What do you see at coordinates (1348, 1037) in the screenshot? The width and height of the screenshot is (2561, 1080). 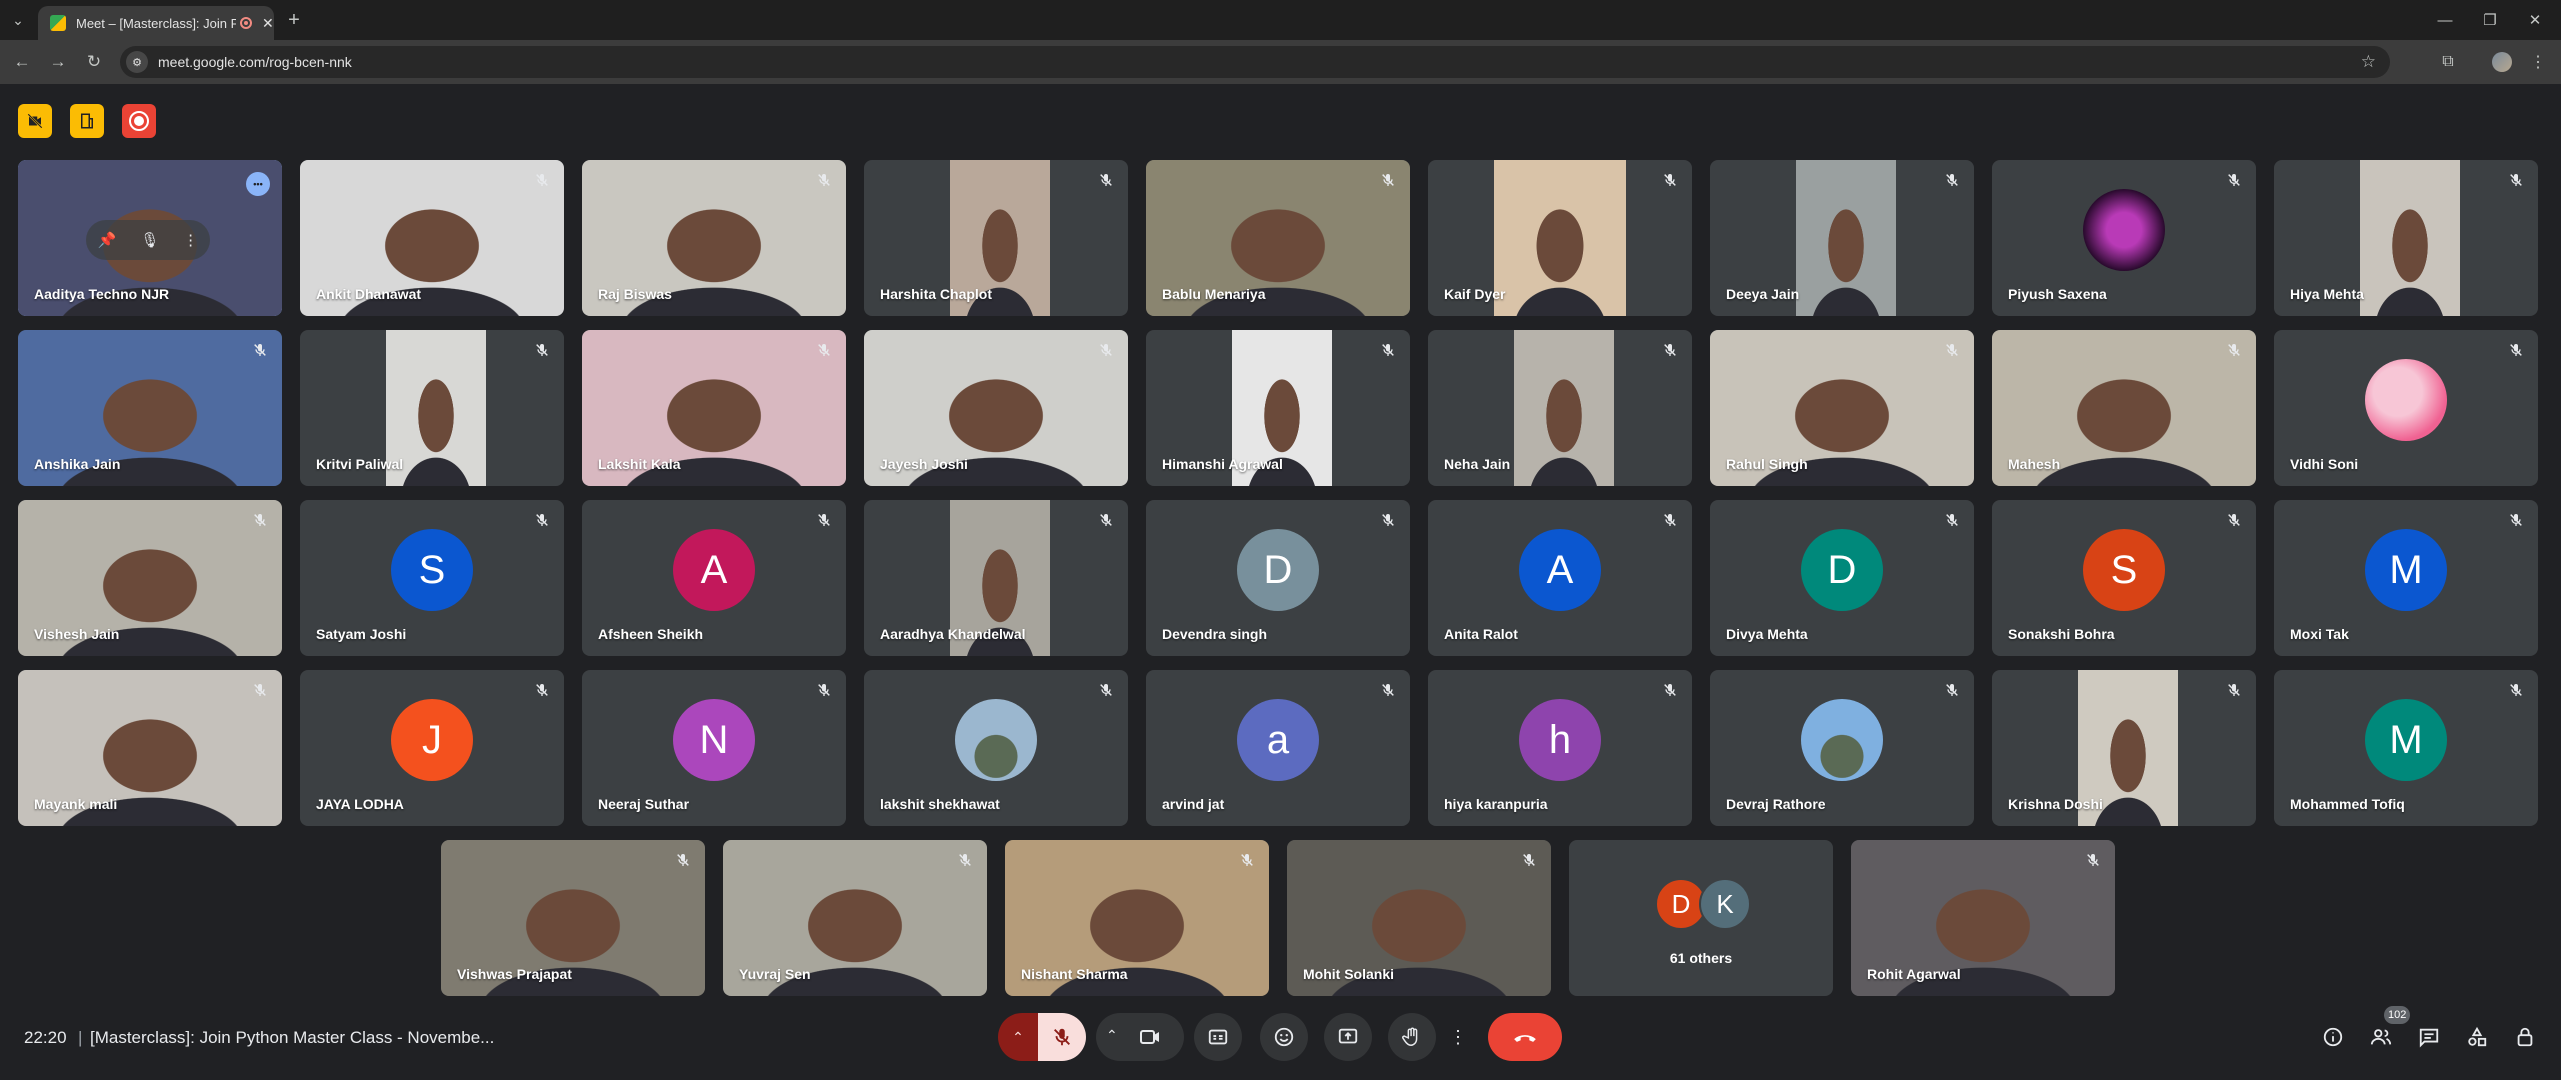 I see `present-button` at bounding box center [1348, 1037].